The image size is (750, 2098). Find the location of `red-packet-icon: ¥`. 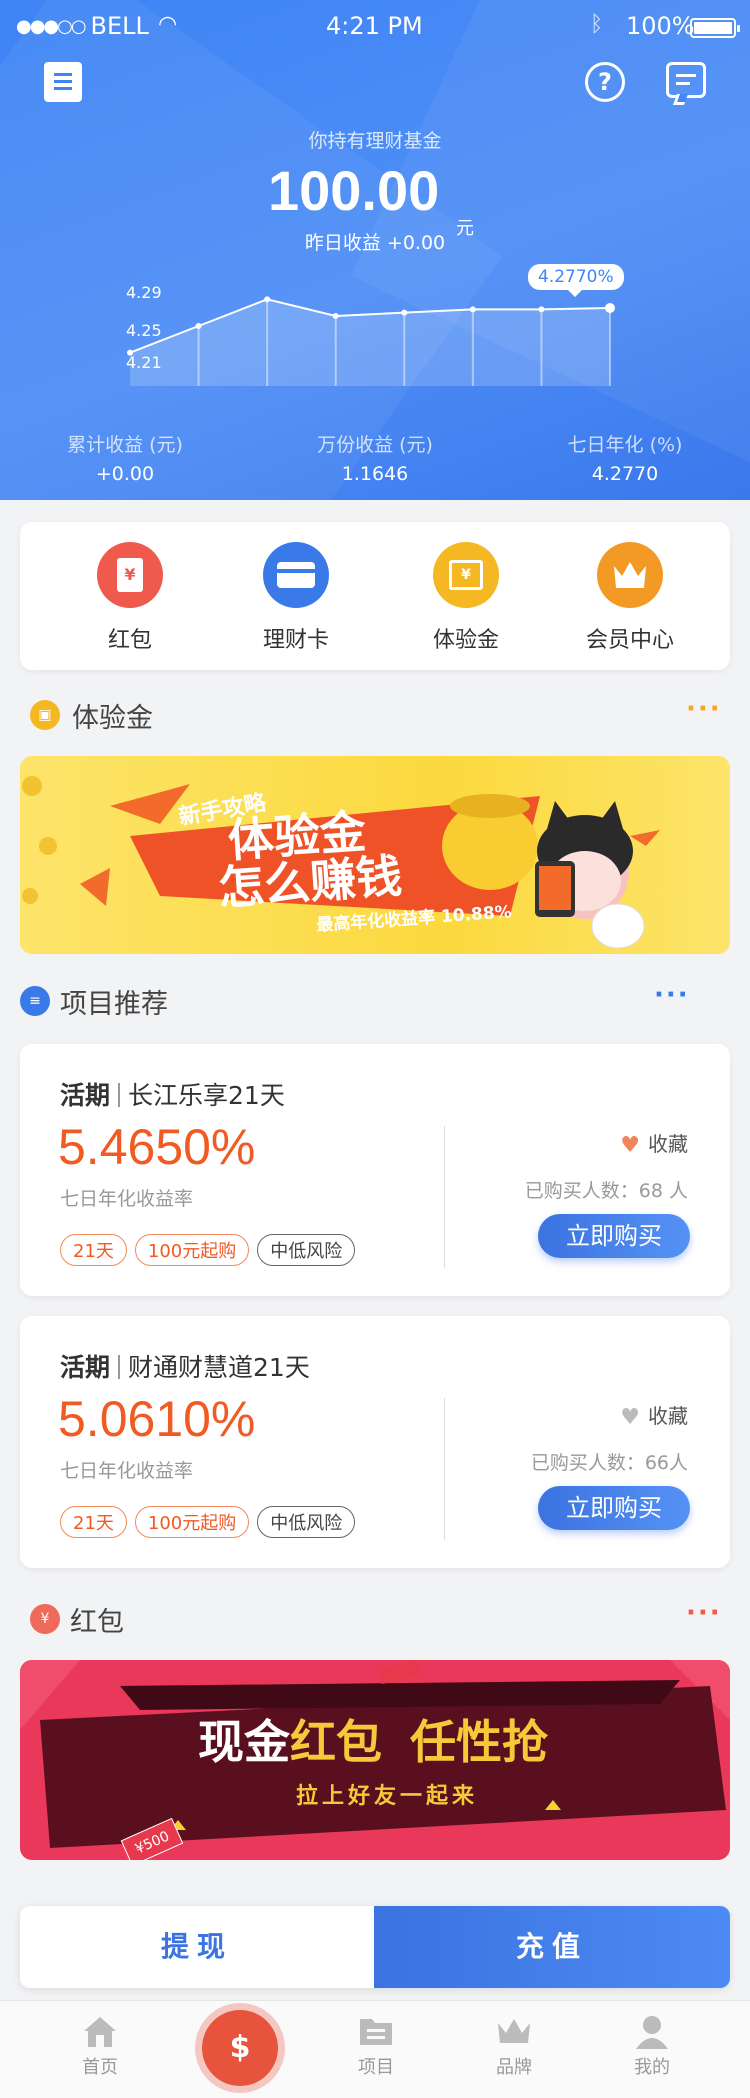

red-packet-icon: ¥ is located at coordinates (130, 575).